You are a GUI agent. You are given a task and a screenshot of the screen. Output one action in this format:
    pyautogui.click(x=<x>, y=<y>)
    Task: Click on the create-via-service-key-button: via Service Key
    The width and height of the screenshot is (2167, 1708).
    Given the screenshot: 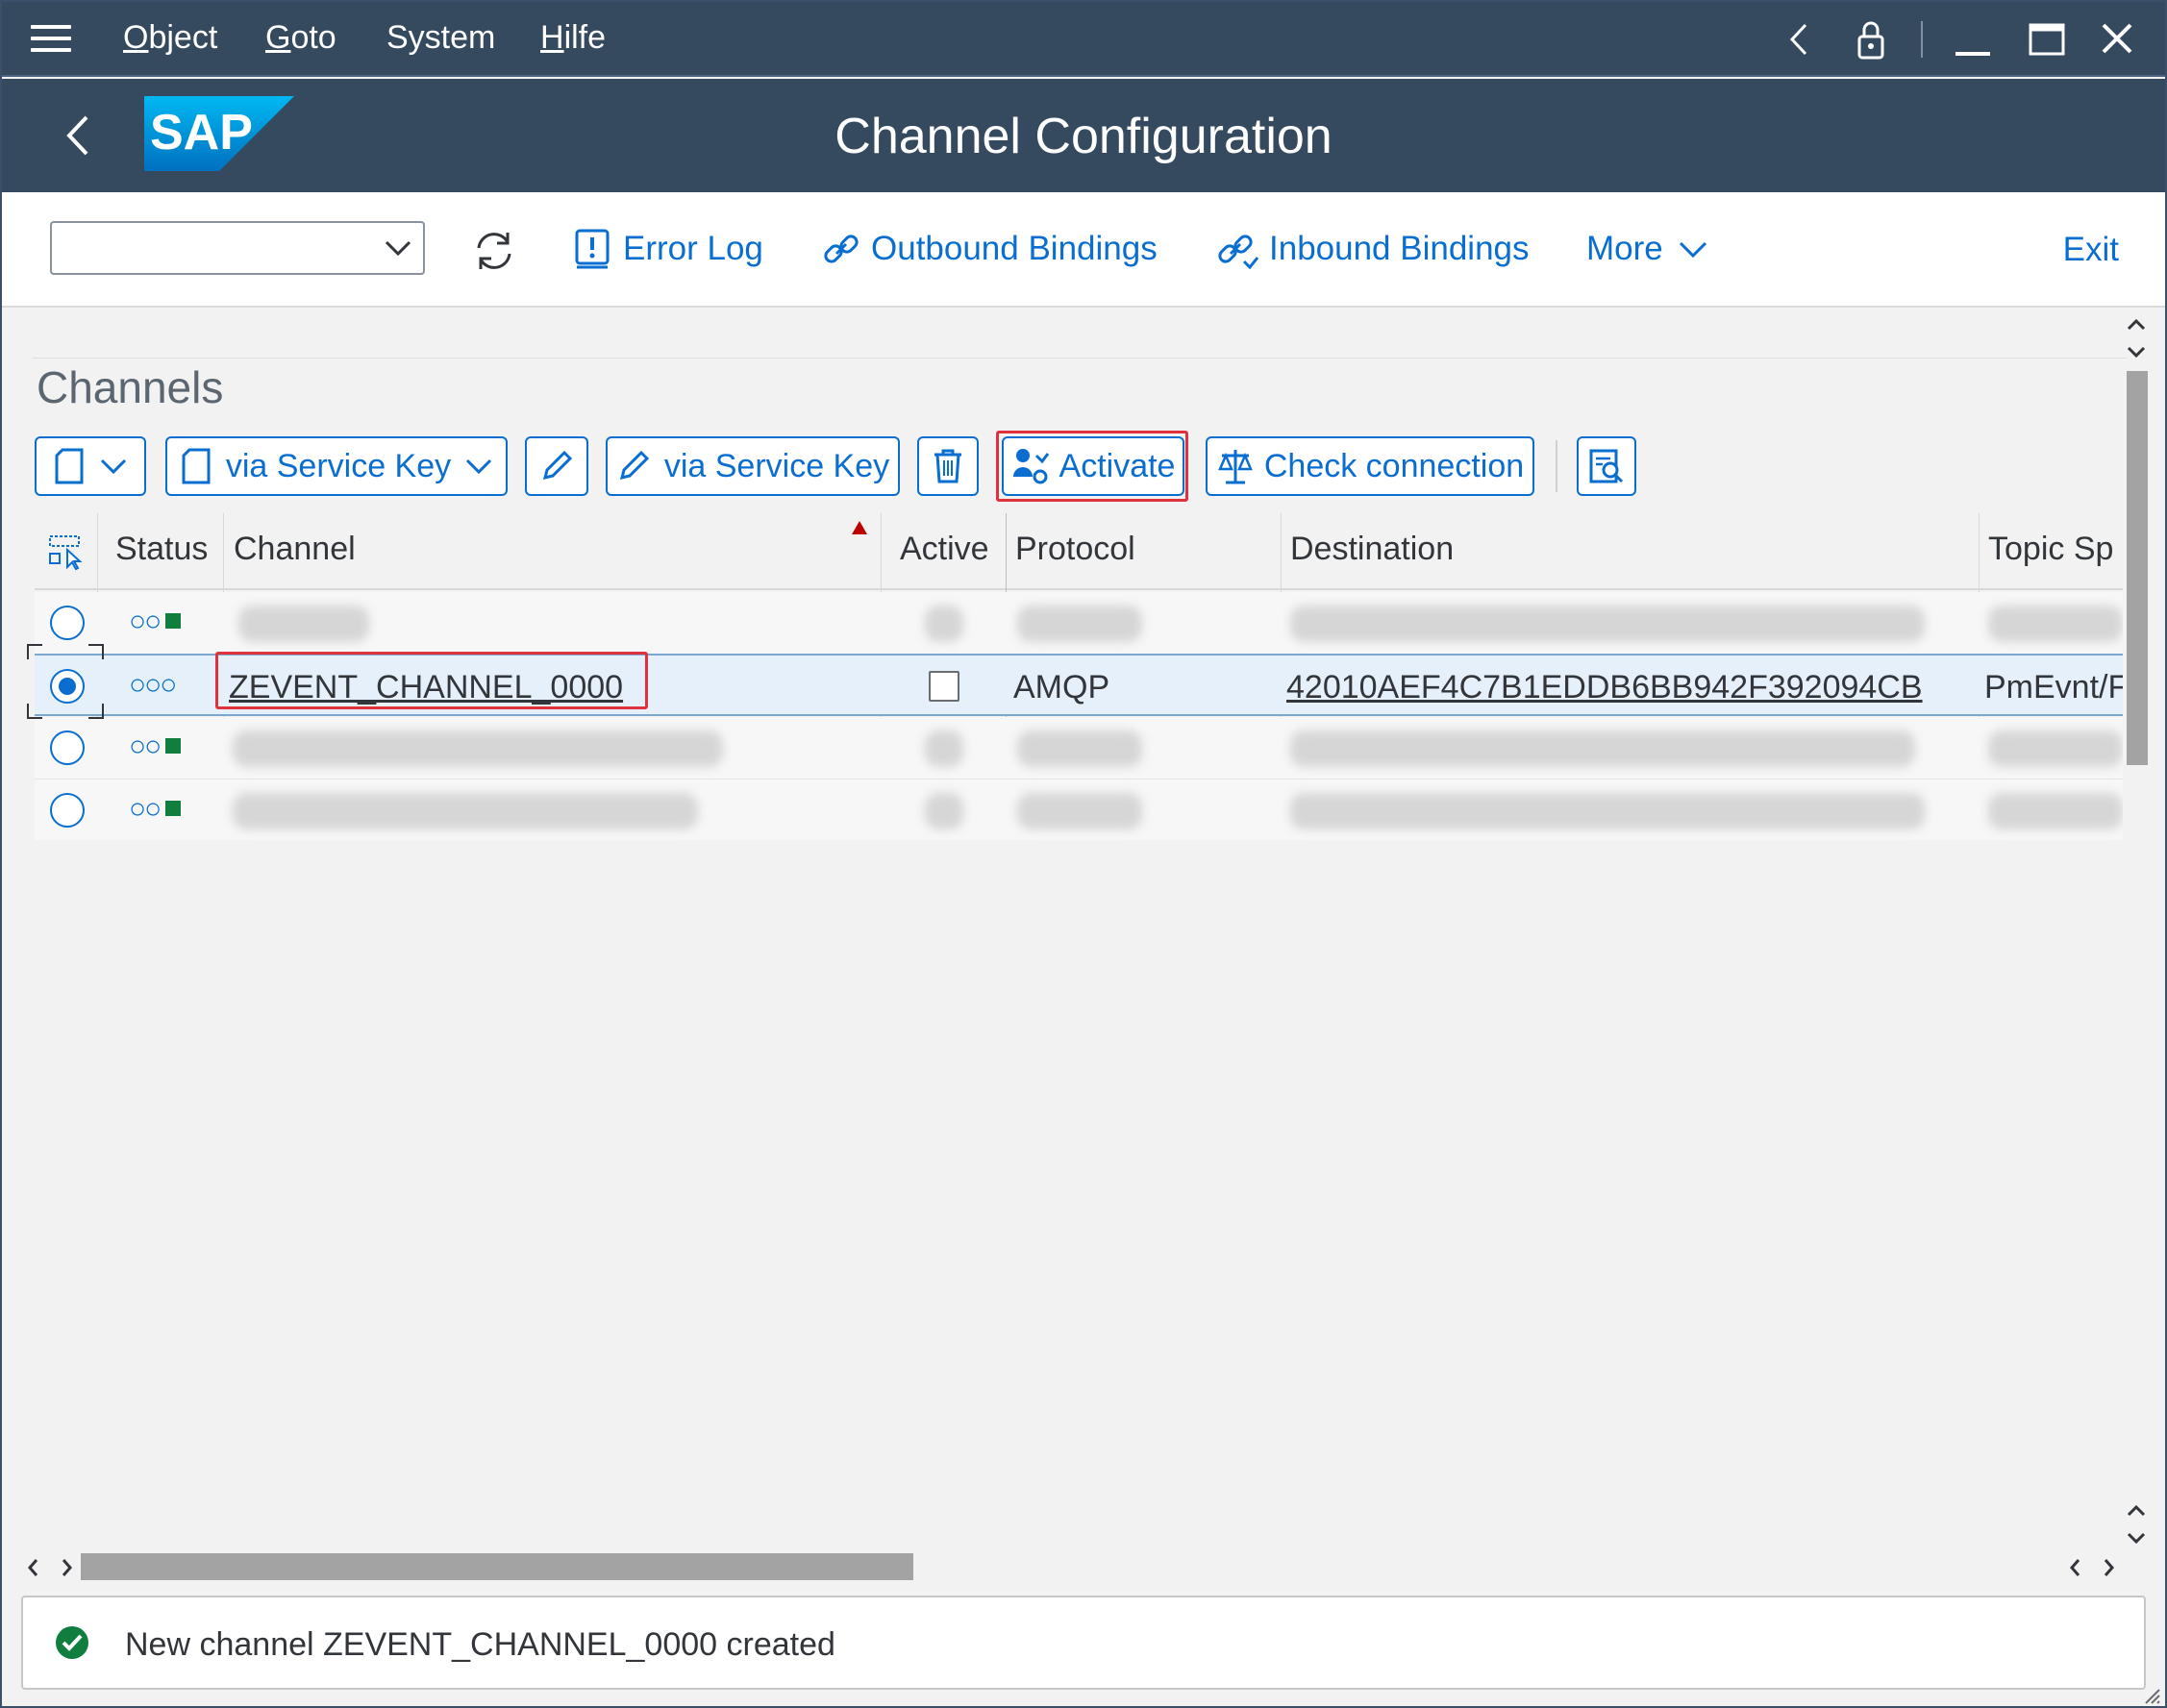 What is the action you would take?
    pyautogui.click(x=336, y=466)
    